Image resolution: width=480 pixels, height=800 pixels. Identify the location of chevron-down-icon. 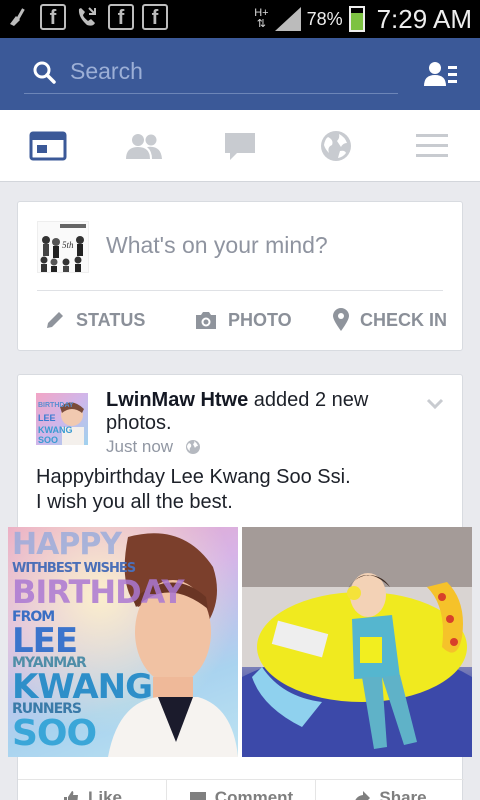
(435, 406).